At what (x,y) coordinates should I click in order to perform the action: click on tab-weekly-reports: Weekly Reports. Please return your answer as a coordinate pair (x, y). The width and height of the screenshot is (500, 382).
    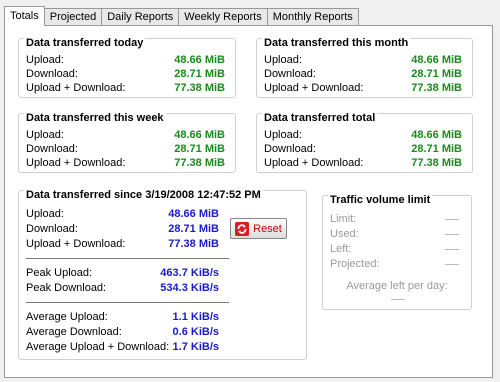
    Looking at the image, I should click on (223, 17).